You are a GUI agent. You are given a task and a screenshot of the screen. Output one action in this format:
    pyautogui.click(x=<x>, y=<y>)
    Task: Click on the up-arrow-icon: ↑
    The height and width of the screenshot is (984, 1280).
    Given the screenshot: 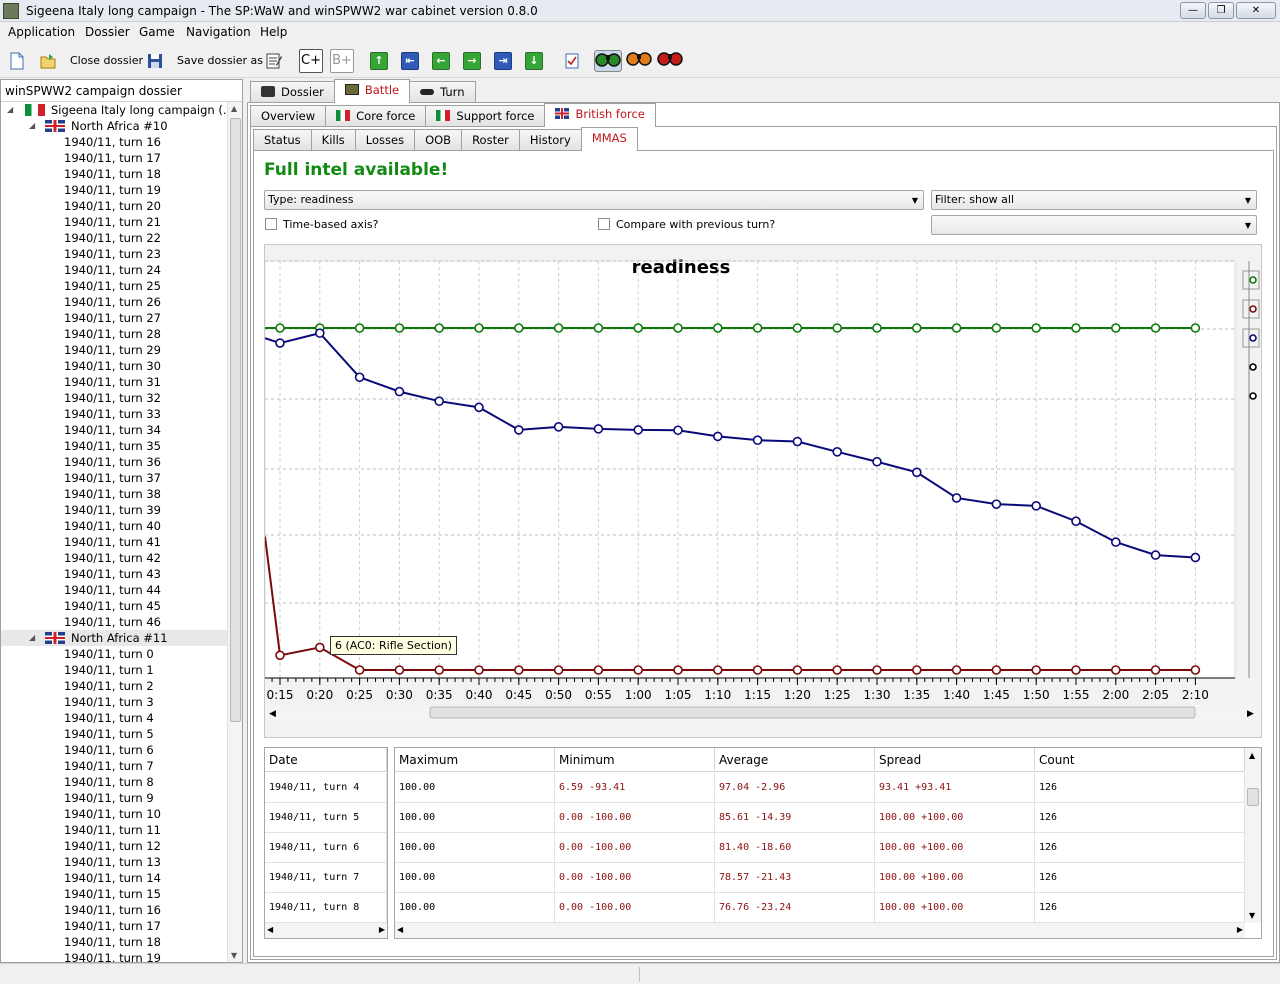 What is the action you would take?
    pyautogui.click(x=379, y=61)
    